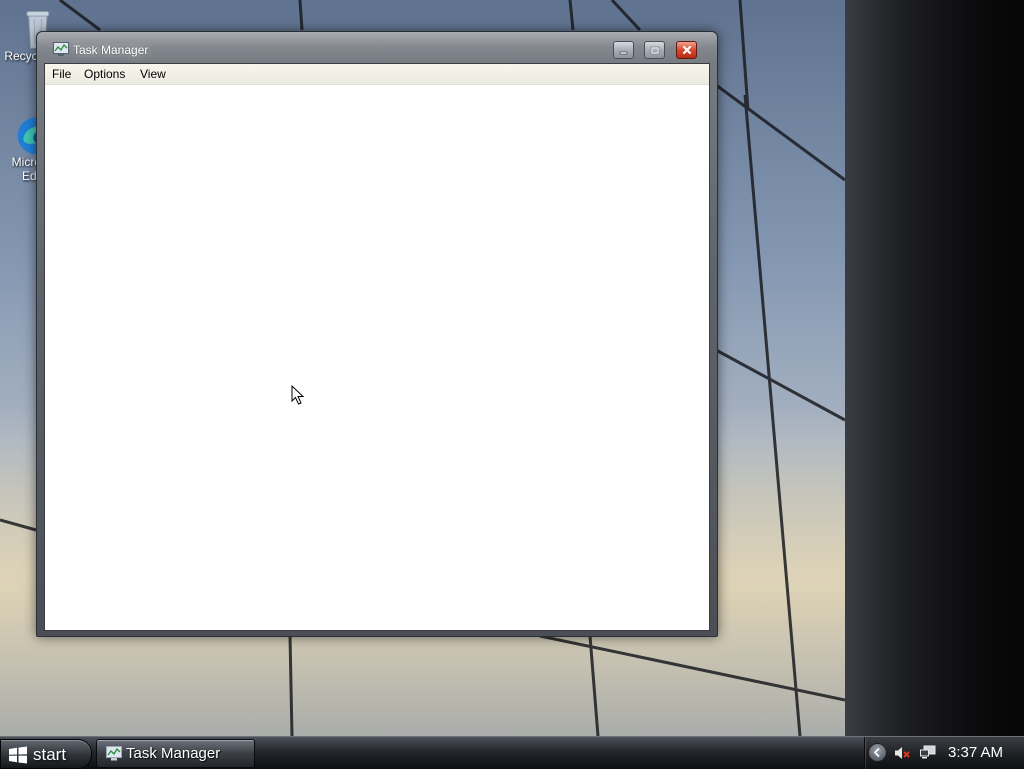 This screenshot has width=1024, height=769. I want to click on windows-logo-icon, so click(18, 755).